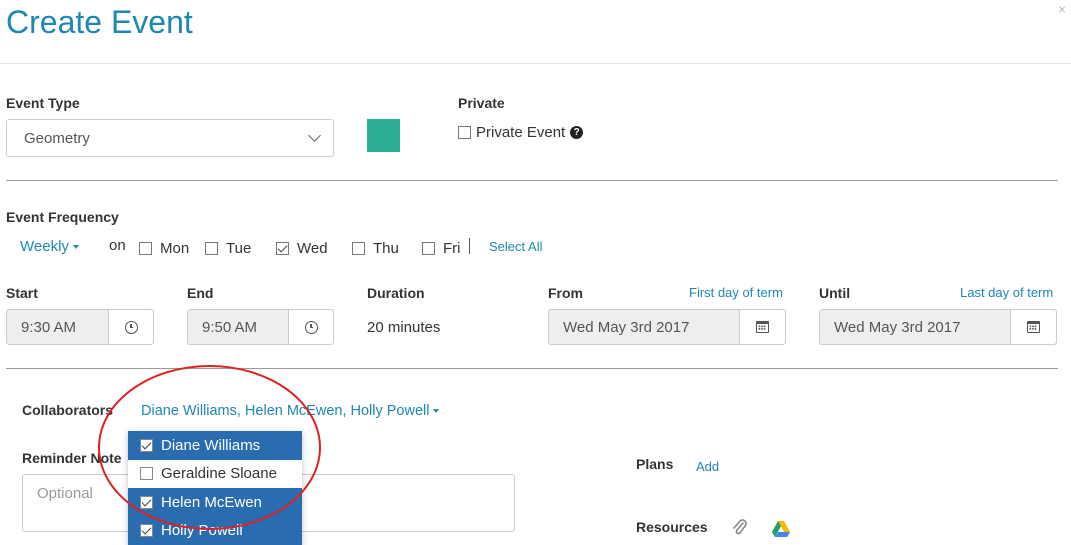  Describe the element at coordinates (99, 22) in the screenshot. I see `page-title: Create Event` at that location.